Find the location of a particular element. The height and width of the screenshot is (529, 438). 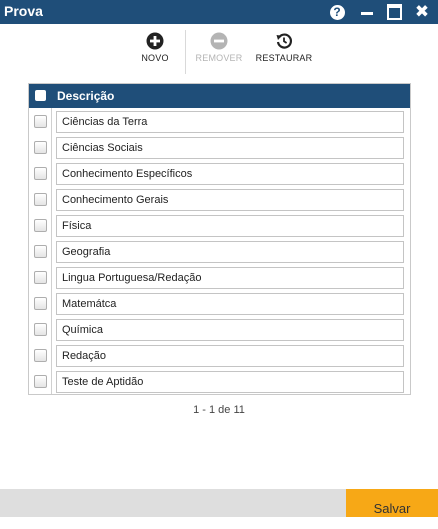

minus-circle-icon is located at coordinates (219, 41).